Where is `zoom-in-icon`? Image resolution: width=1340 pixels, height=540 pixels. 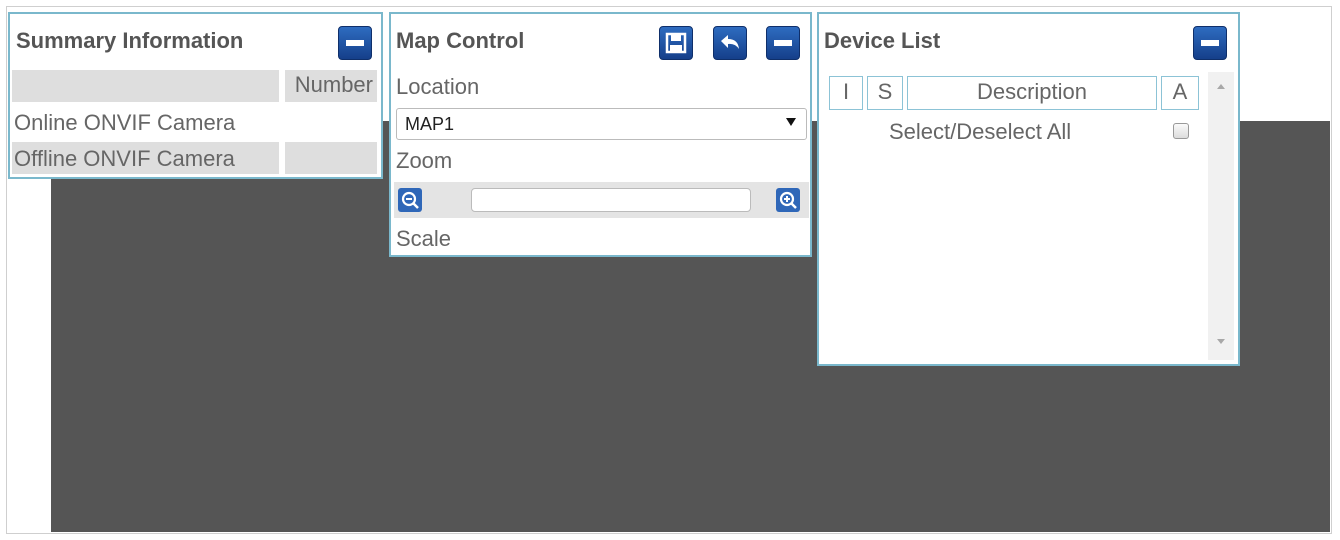
zoom-in-icon is located at coordinates (788, 200).